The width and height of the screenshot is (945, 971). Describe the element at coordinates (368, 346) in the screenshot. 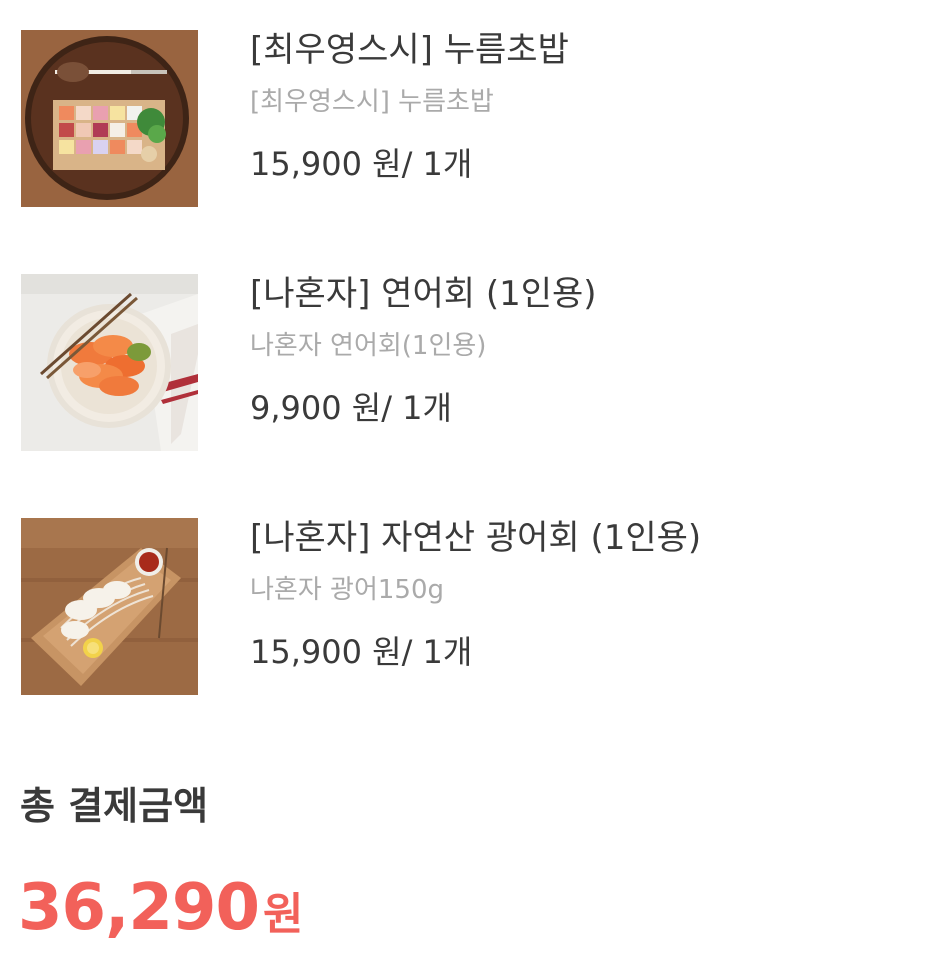

I see `product-option: 나혼자 연어회(1인용)` at that location.